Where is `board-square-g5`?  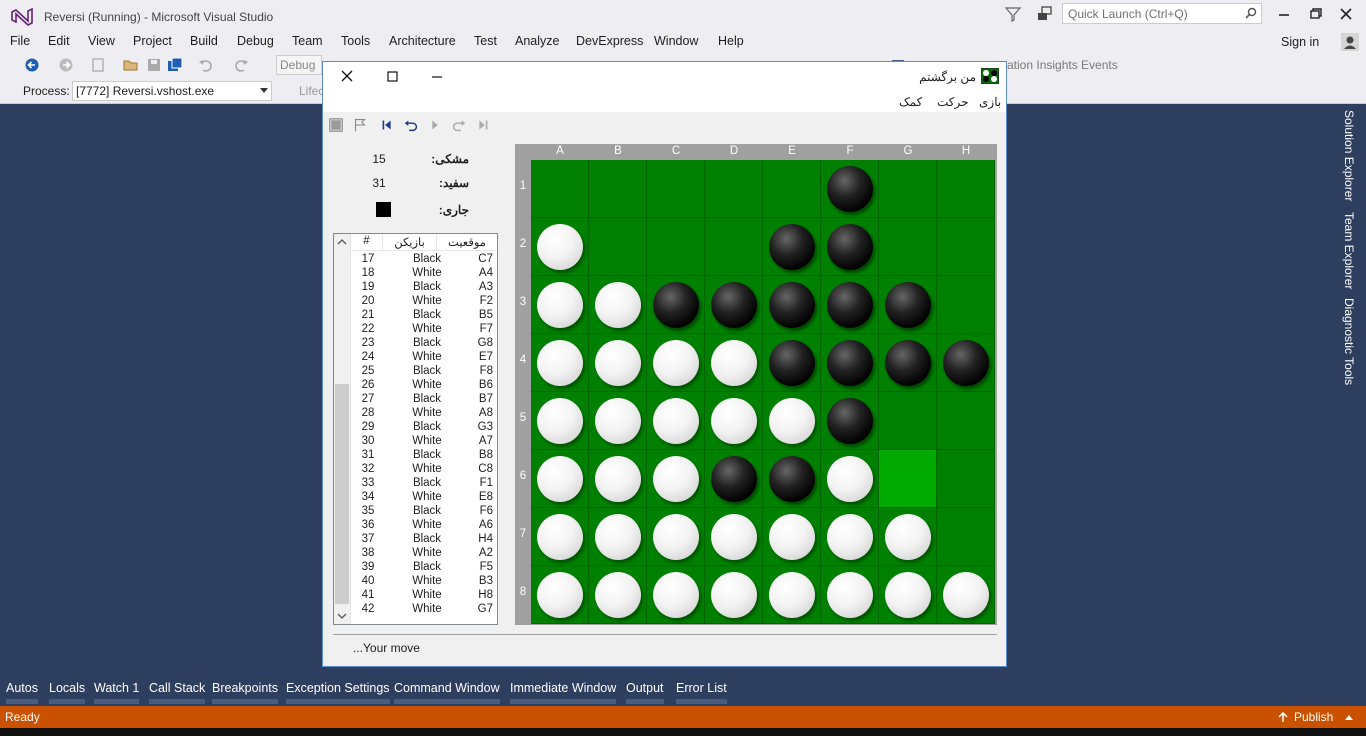
board-square-g5 is located at coordinates (908, 421).